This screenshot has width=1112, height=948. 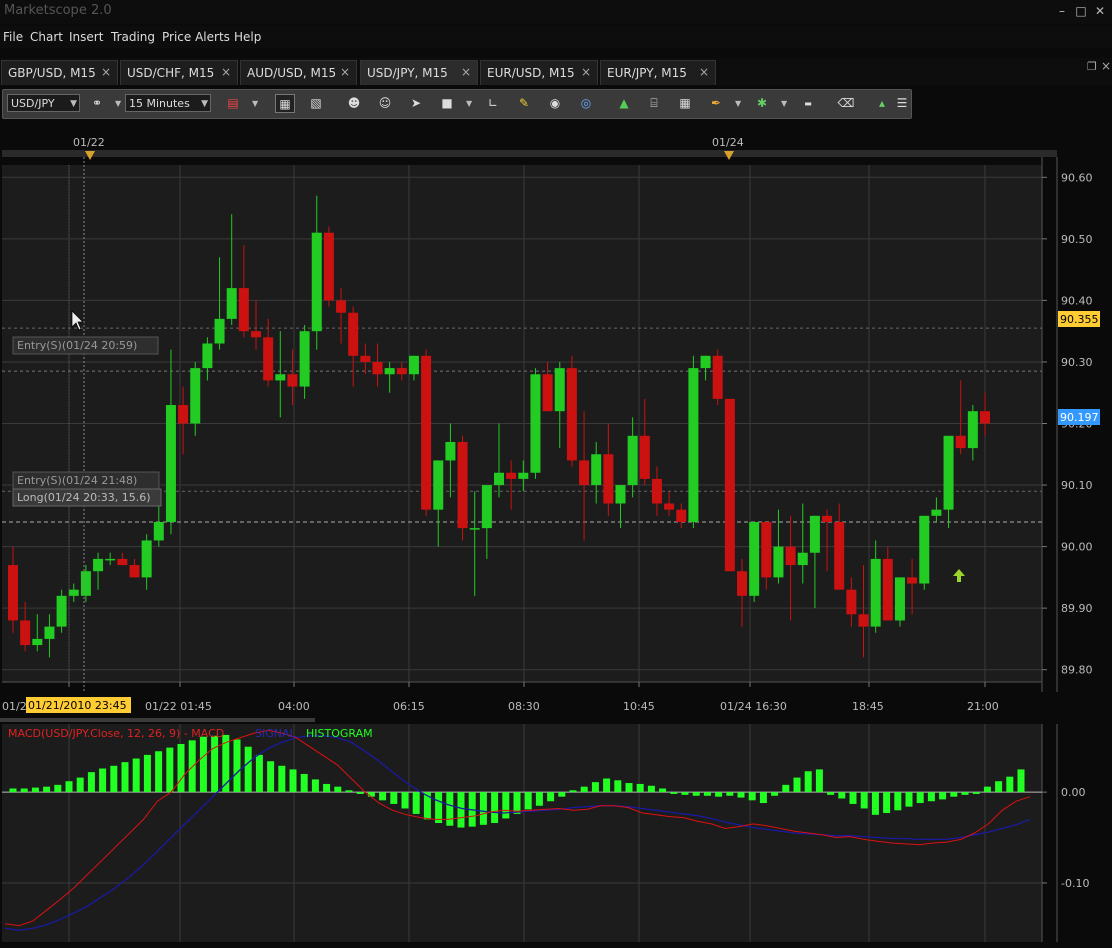 I want to click on pointer-icon: ➤, so click(x=416, y=103).